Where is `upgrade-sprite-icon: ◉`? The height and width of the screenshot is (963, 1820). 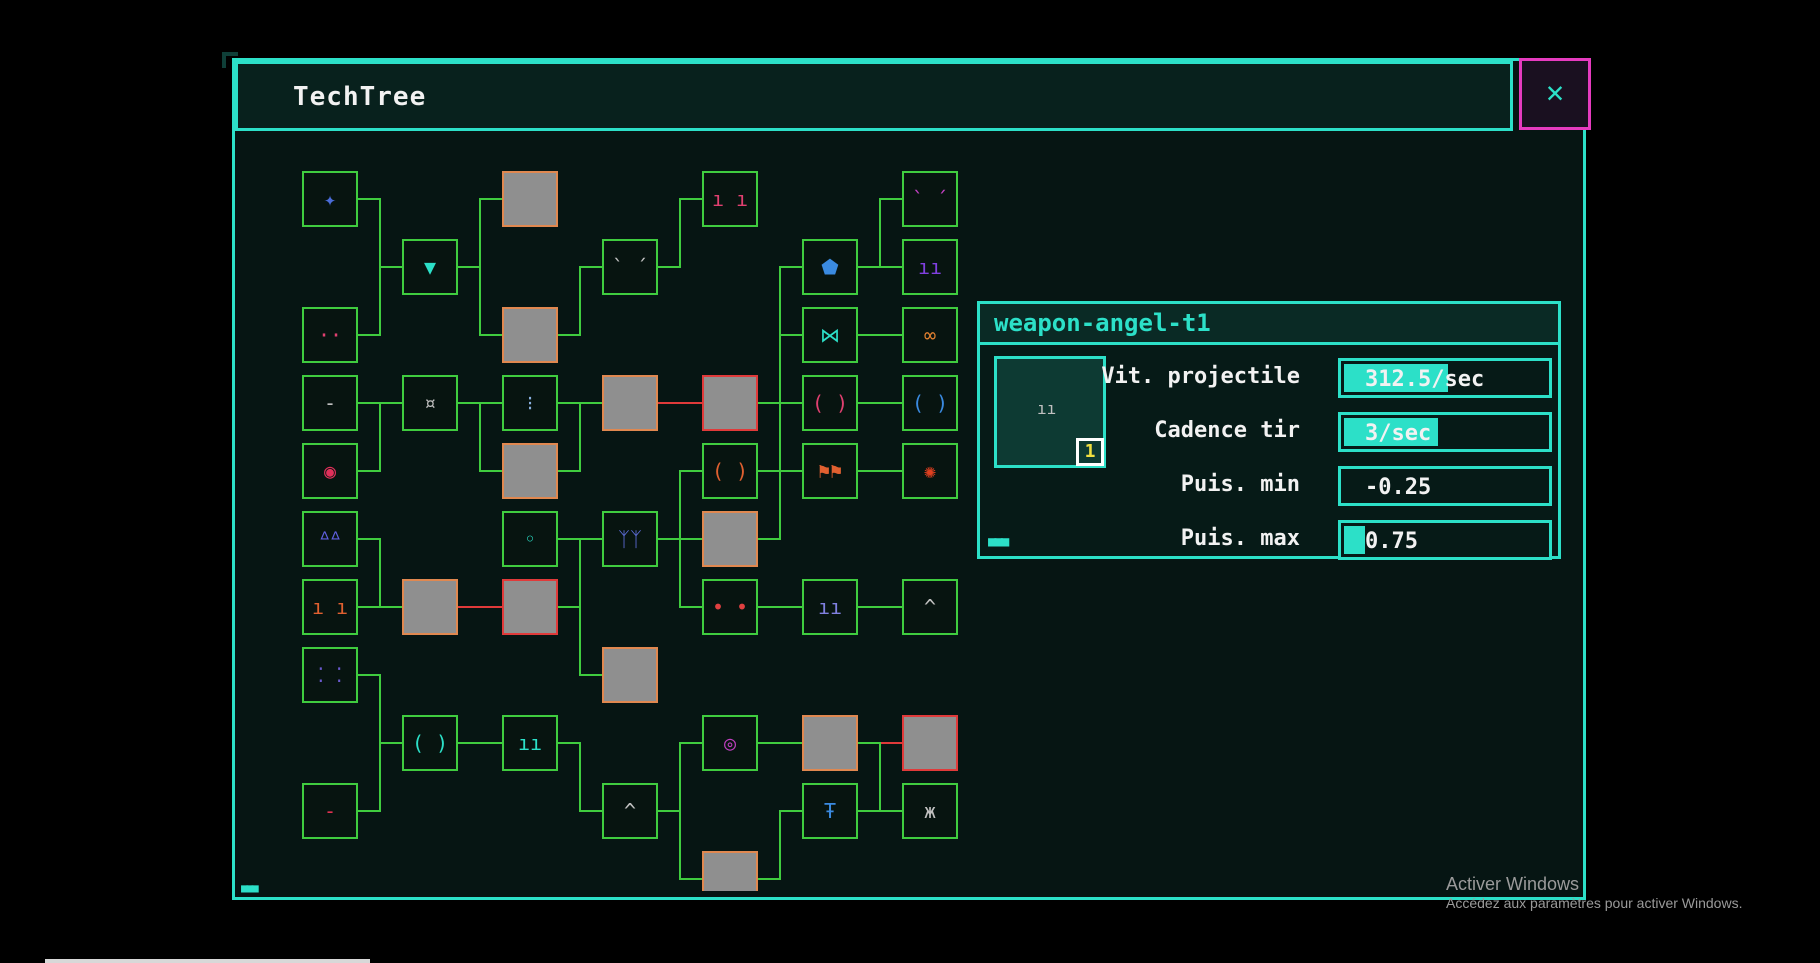
upgrade-sprite-icon: ◉ is located at coordinates (330, 471).